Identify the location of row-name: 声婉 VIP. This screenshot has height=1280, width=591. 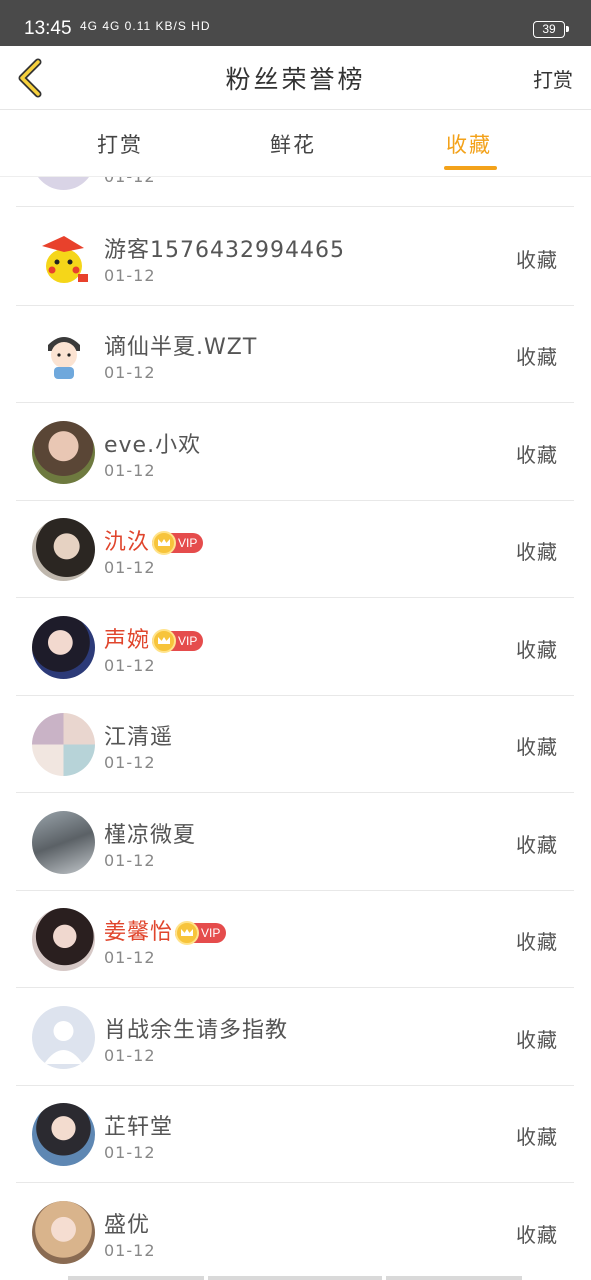
(154, 638).